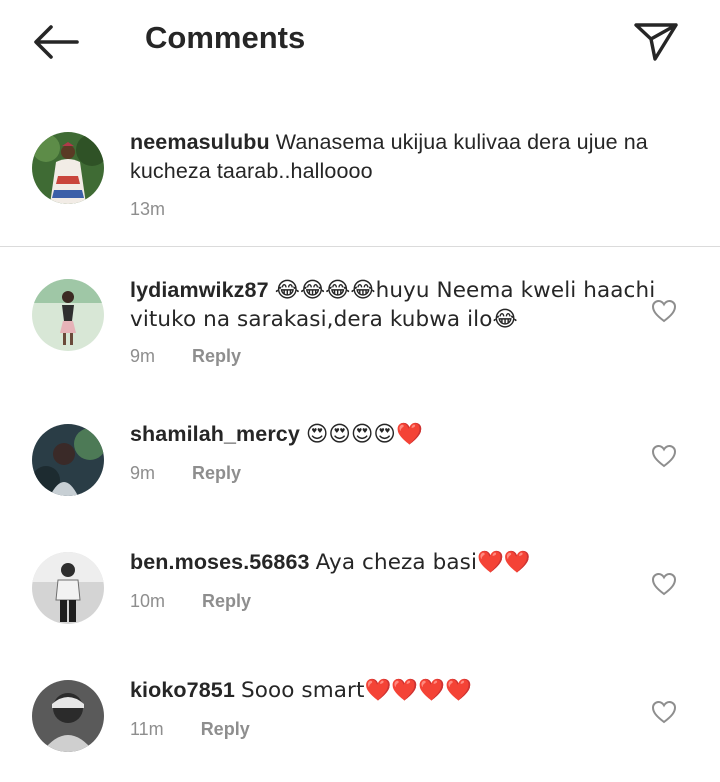  Describe the element at coordinates (360, 460) in the screenshot. I see `comment-item: shamilah_mercy 😍😍😍😍❤️ 9m Reply` at that location.